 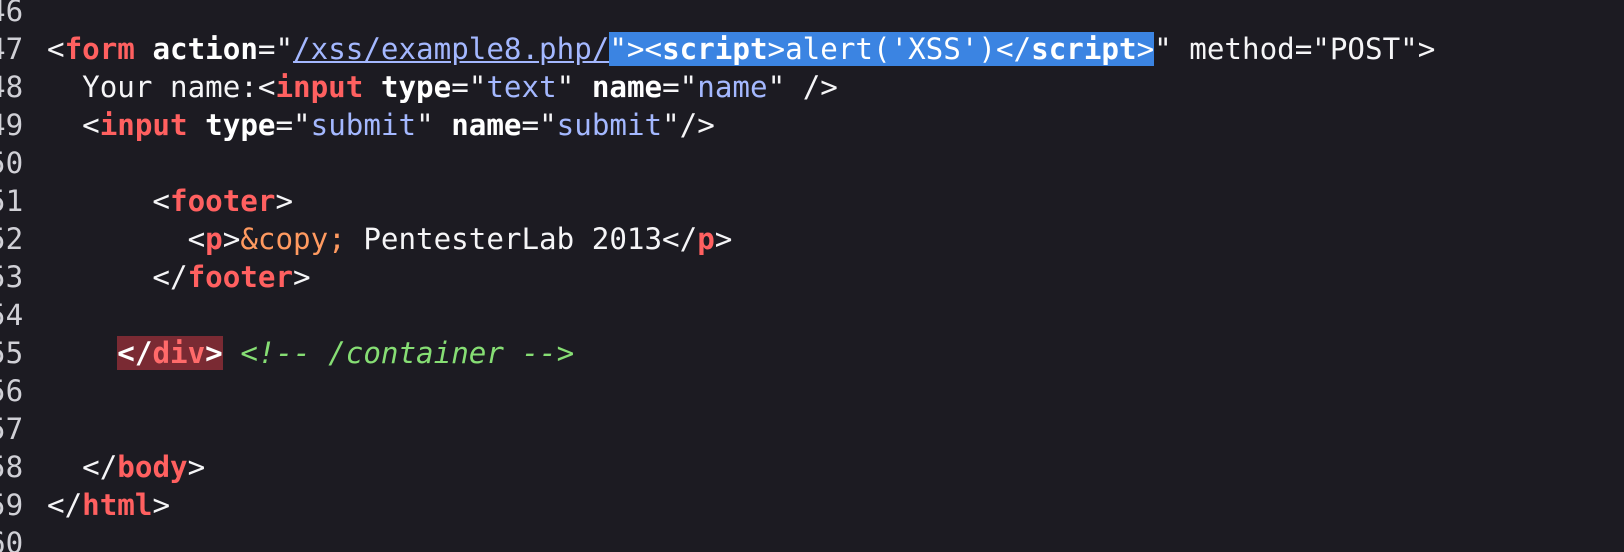 I want to click on line-number: 52, so click(x=12, y=239).